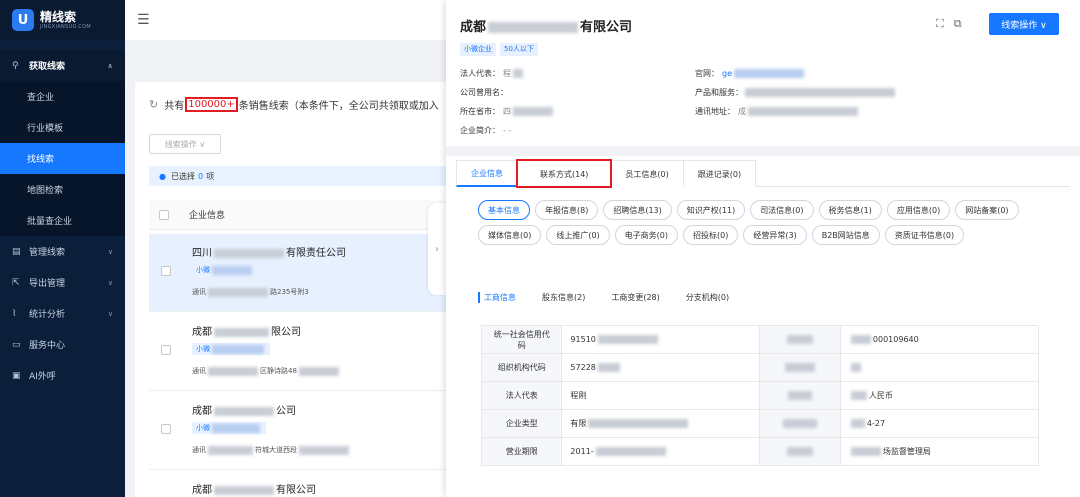 This screenshot has width=1080, height=497. Describe the element at coordinates (958, 24) in the screenshot. I see `open-external-icon: ⧉` at that location.